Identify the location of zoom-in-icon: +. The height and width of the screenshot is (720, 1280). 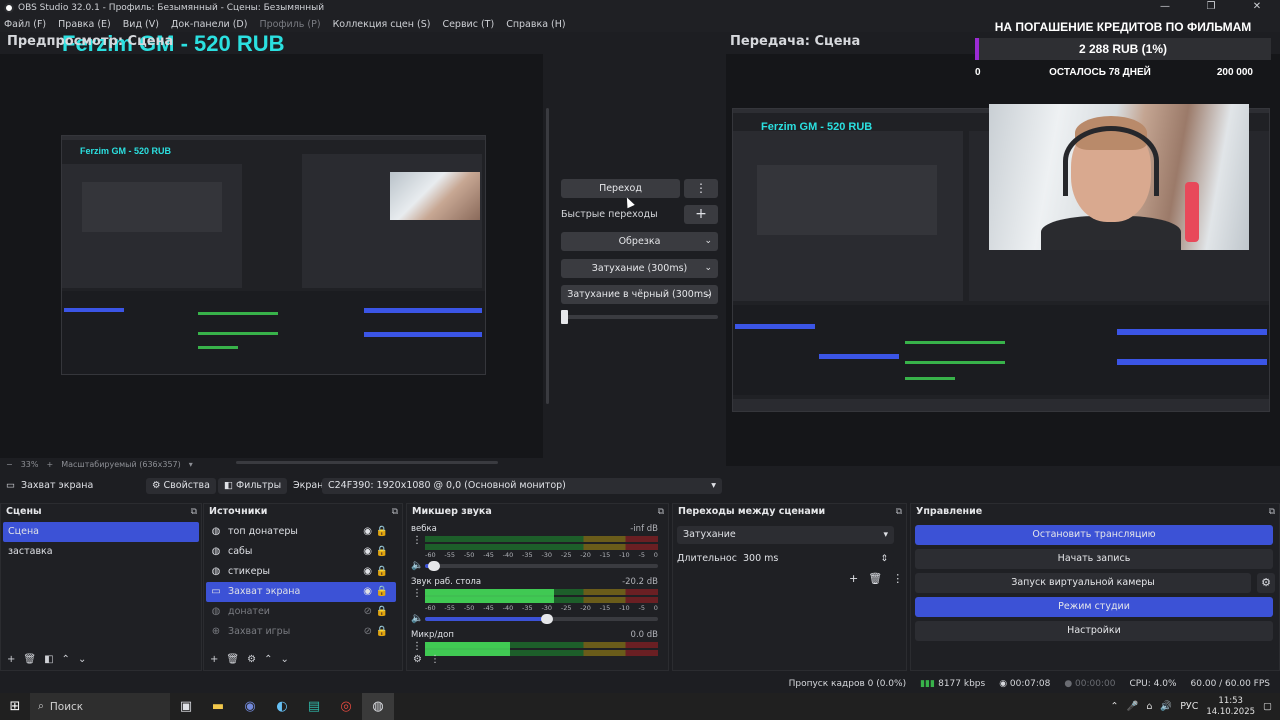
(49, 464).